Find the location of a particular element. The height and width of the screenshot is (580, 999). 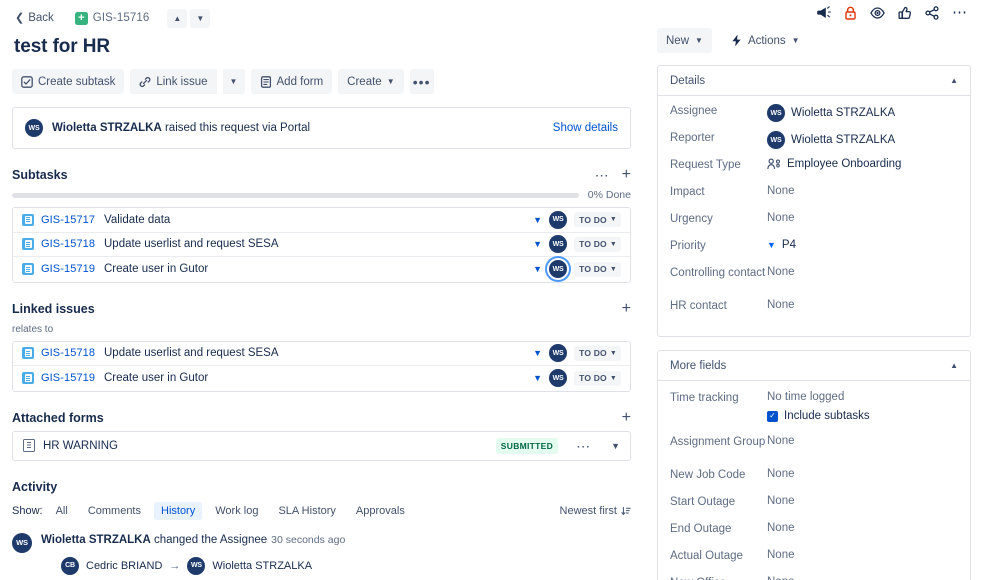

new-status-button: New ▼ is located at coordinates (684, 40).